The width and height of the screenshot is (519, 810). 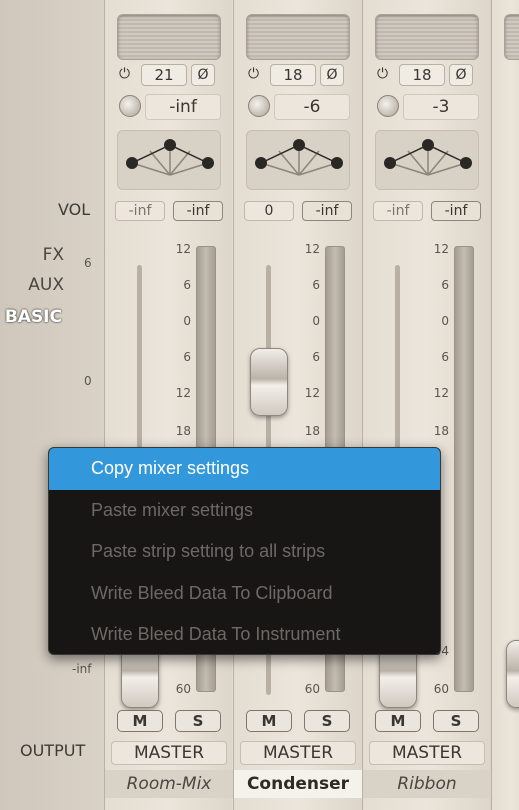 What do you see at coordinates (164, 75) in the screenshot?
I see `channel-number: 21` at bounding box center [164, 75].